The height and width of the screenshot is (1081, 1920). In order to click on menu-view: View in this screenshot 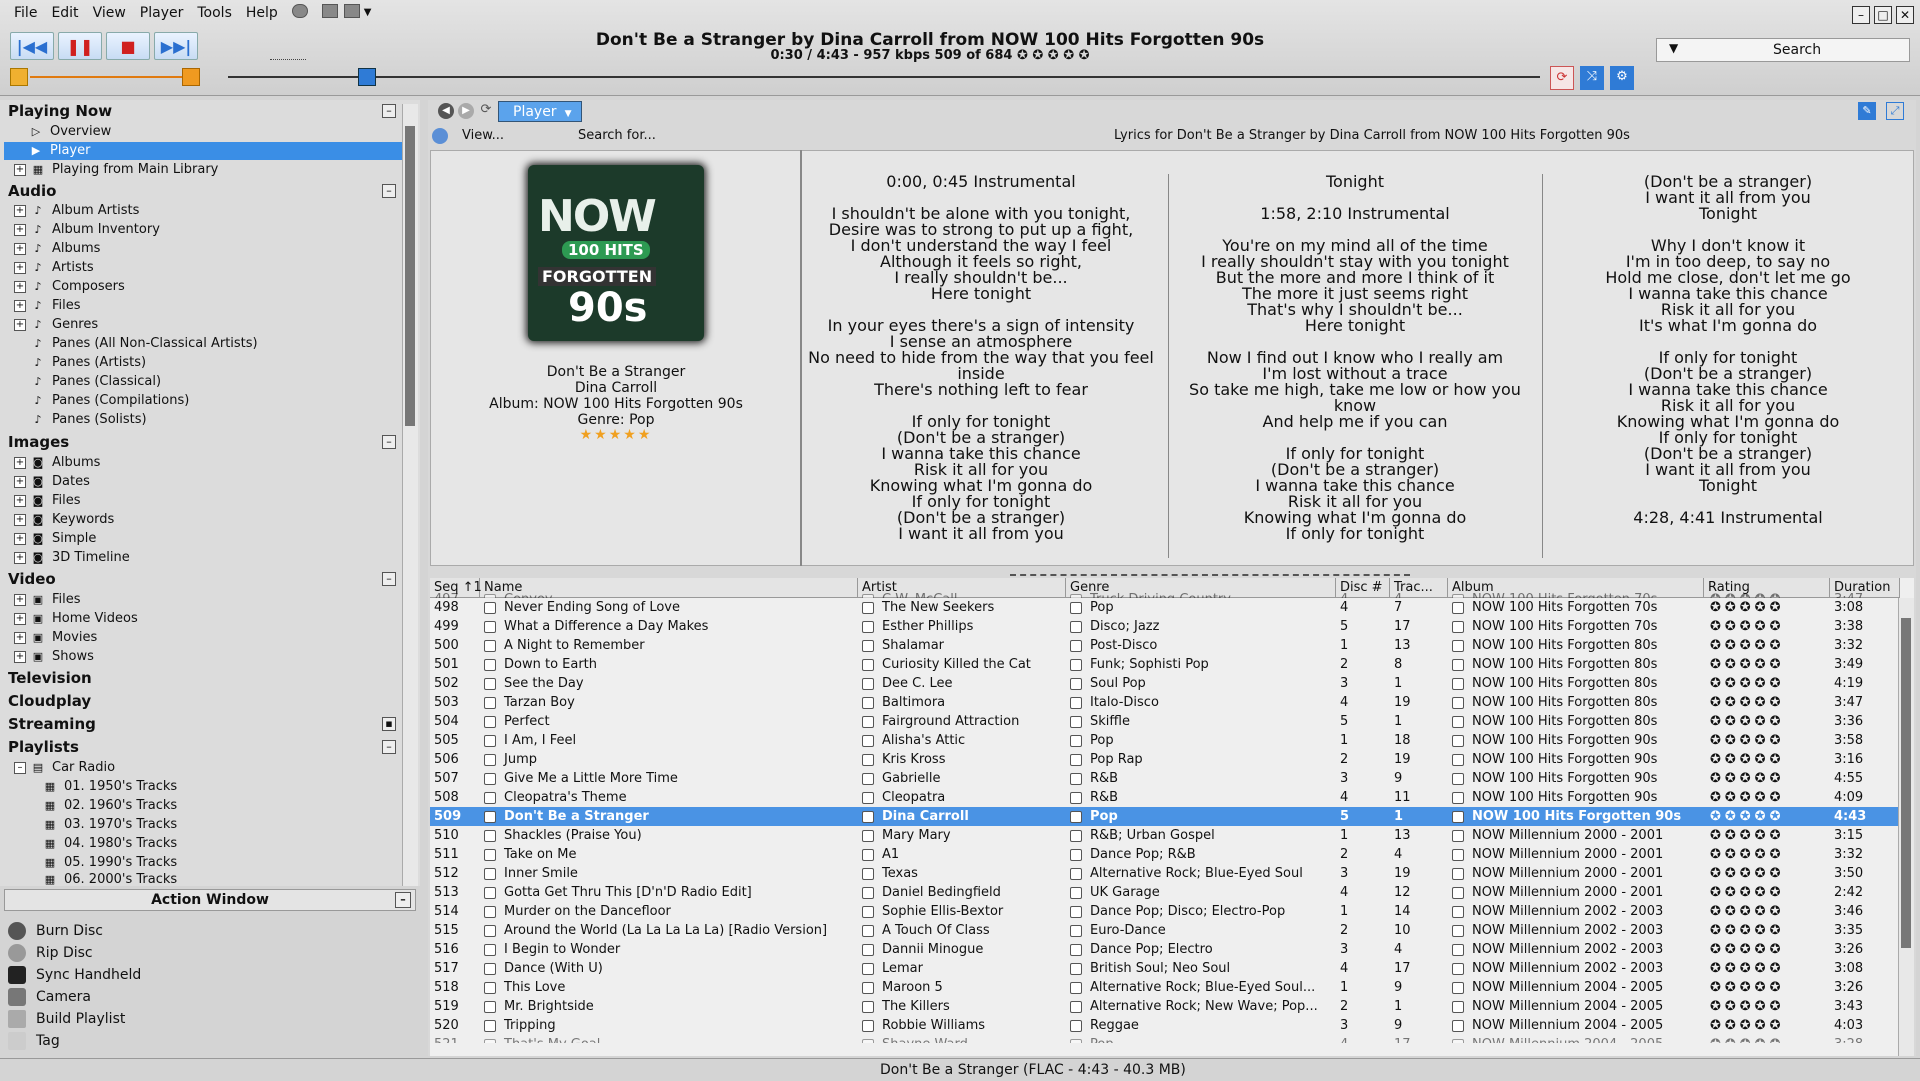, I will do `click(110, 13)`.